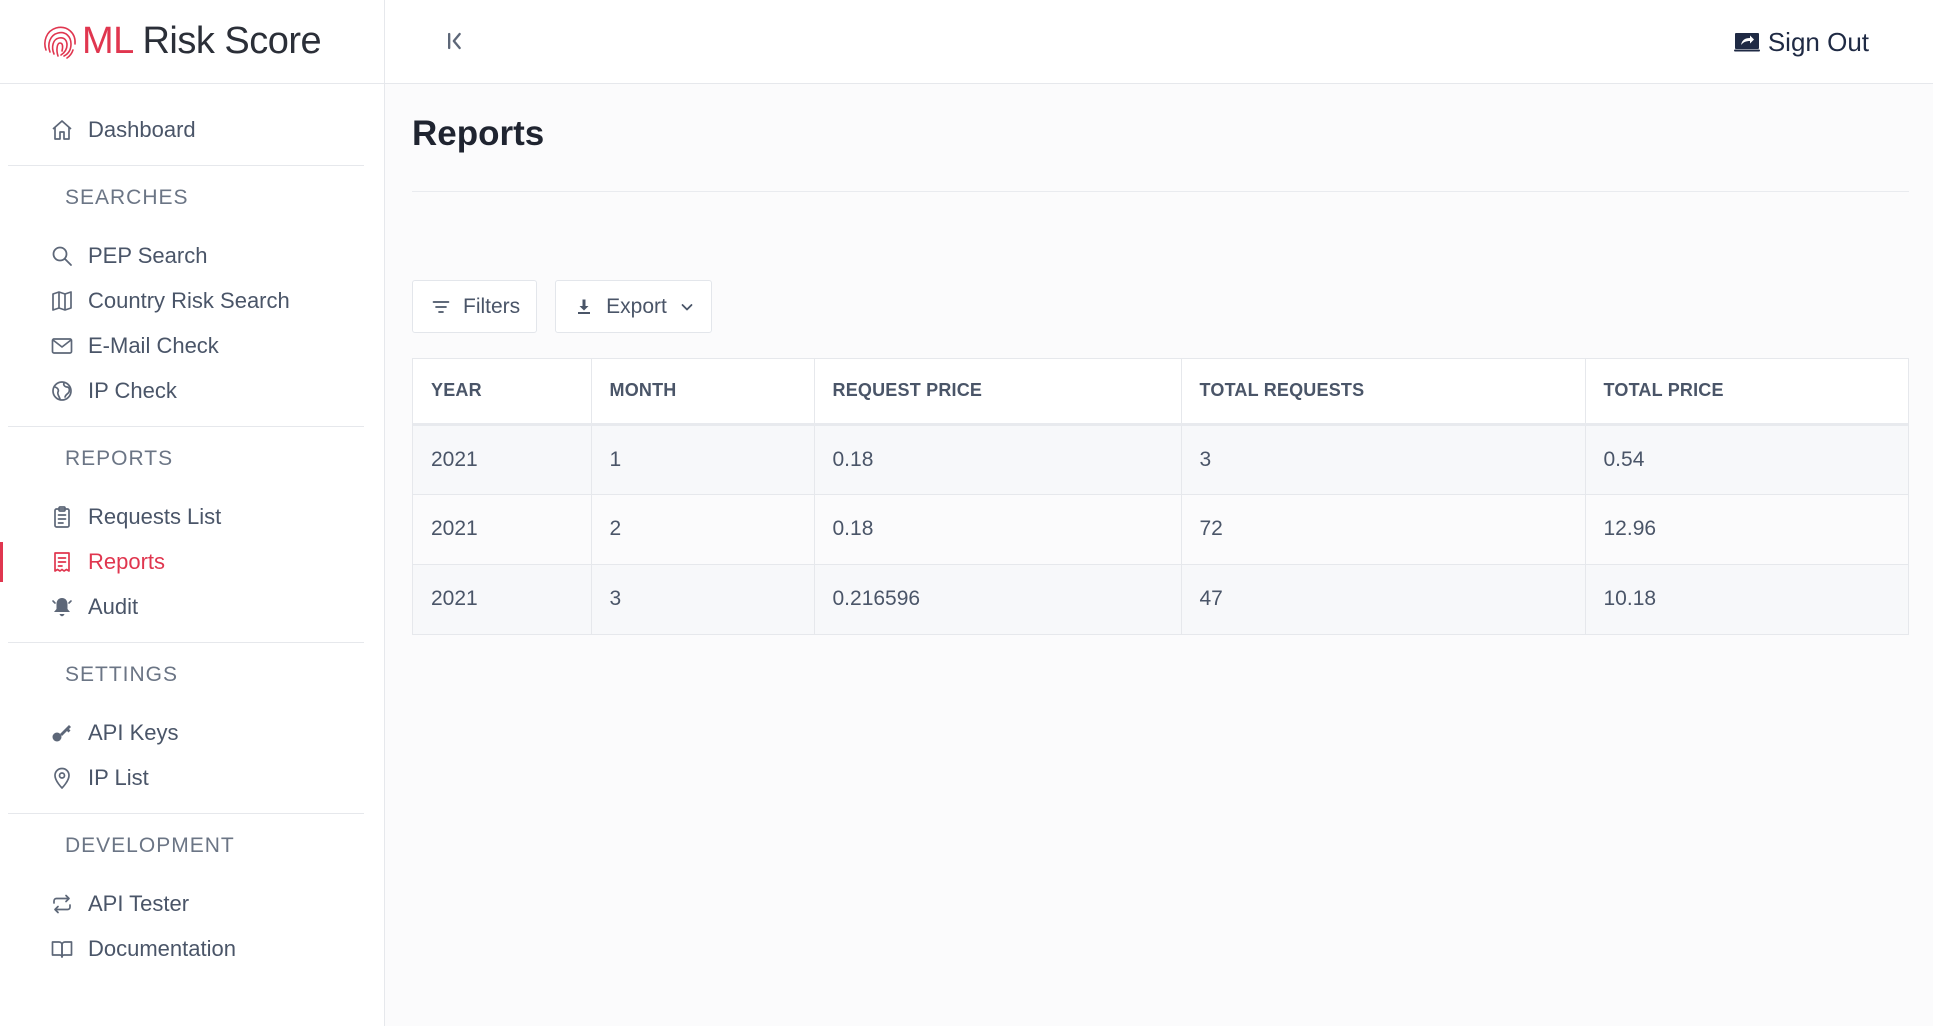 Image resolution: width=1933 pixels, height=1026 pixels. I want to click on export-dropdown-button: Export, so click(633, 306).